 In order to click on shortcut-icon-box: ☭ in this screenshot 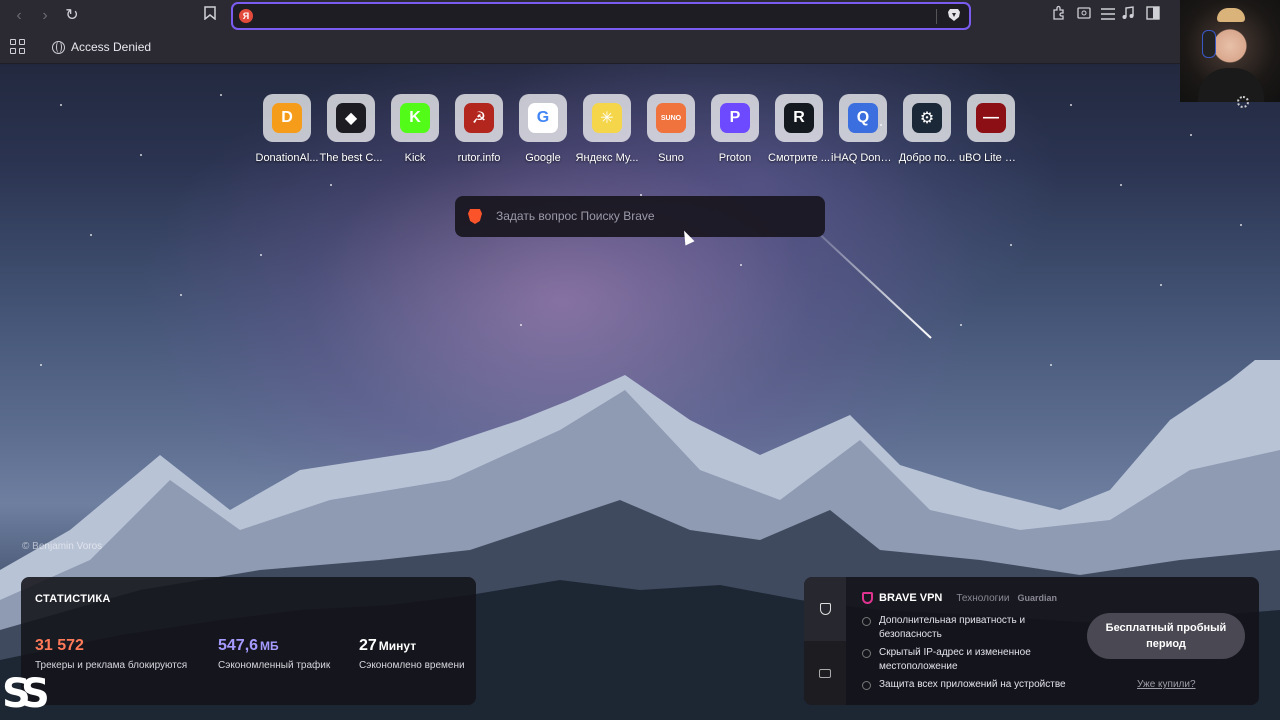, I will do `click(479, 118)`.